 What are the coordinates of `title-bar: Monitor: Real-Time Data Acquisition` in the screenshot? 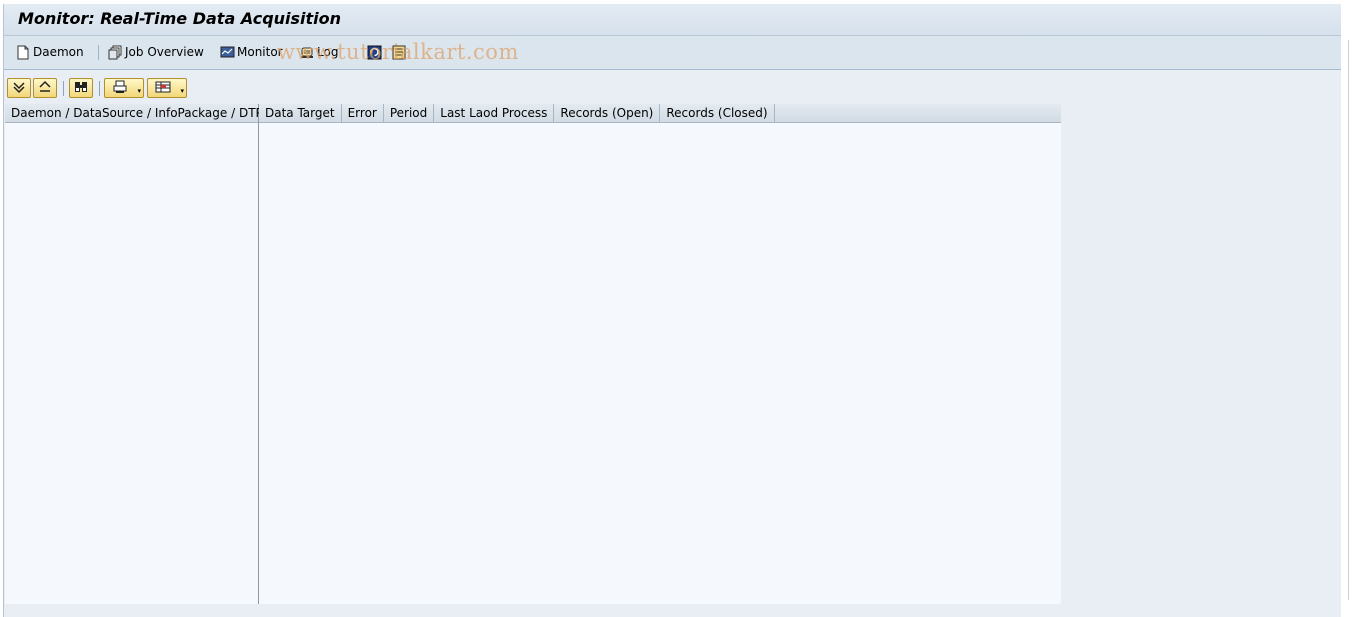 It's located at (672, 20).